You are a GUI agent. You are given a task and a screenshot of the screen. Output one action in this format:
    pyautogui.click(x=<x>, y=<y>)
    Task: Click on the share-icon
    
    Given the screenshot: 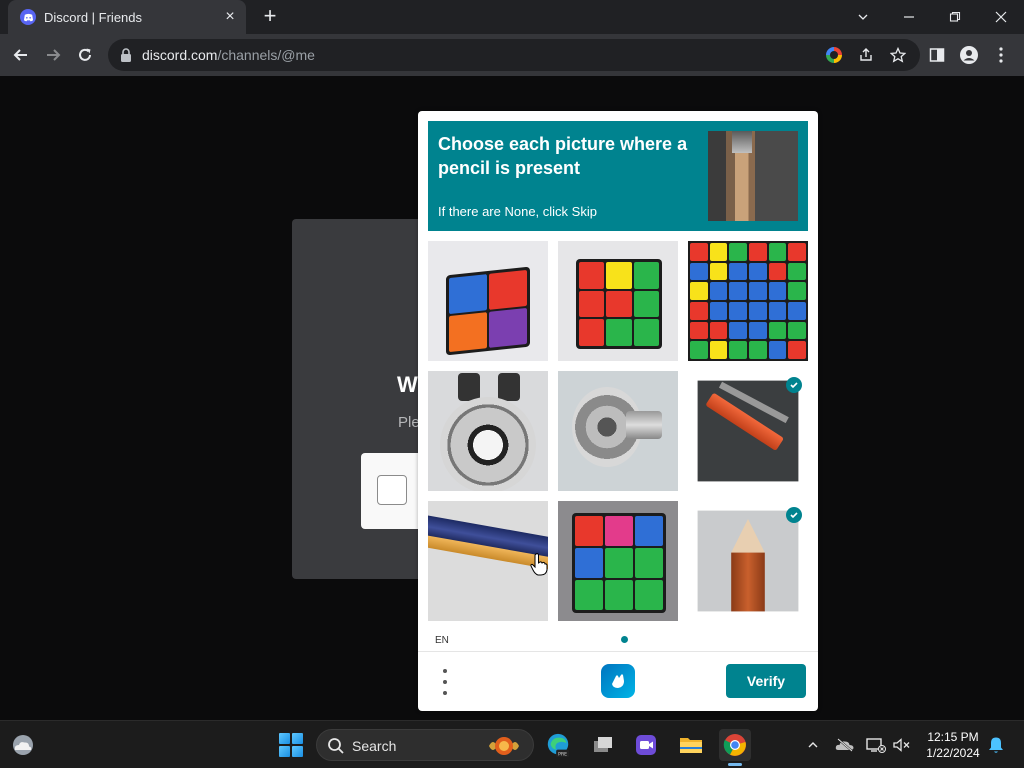 What is the action you would take?
    pyautogui.click(x=866, y=55)
    